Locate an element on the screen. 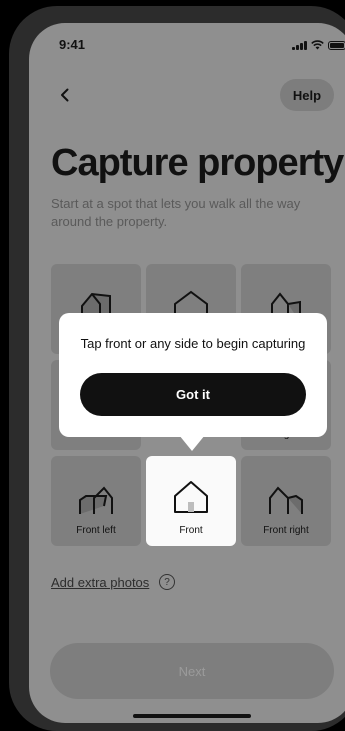 The height and width of the screenshot is (731, 345). chevron-left-icon is located at coordinates (65, 95).